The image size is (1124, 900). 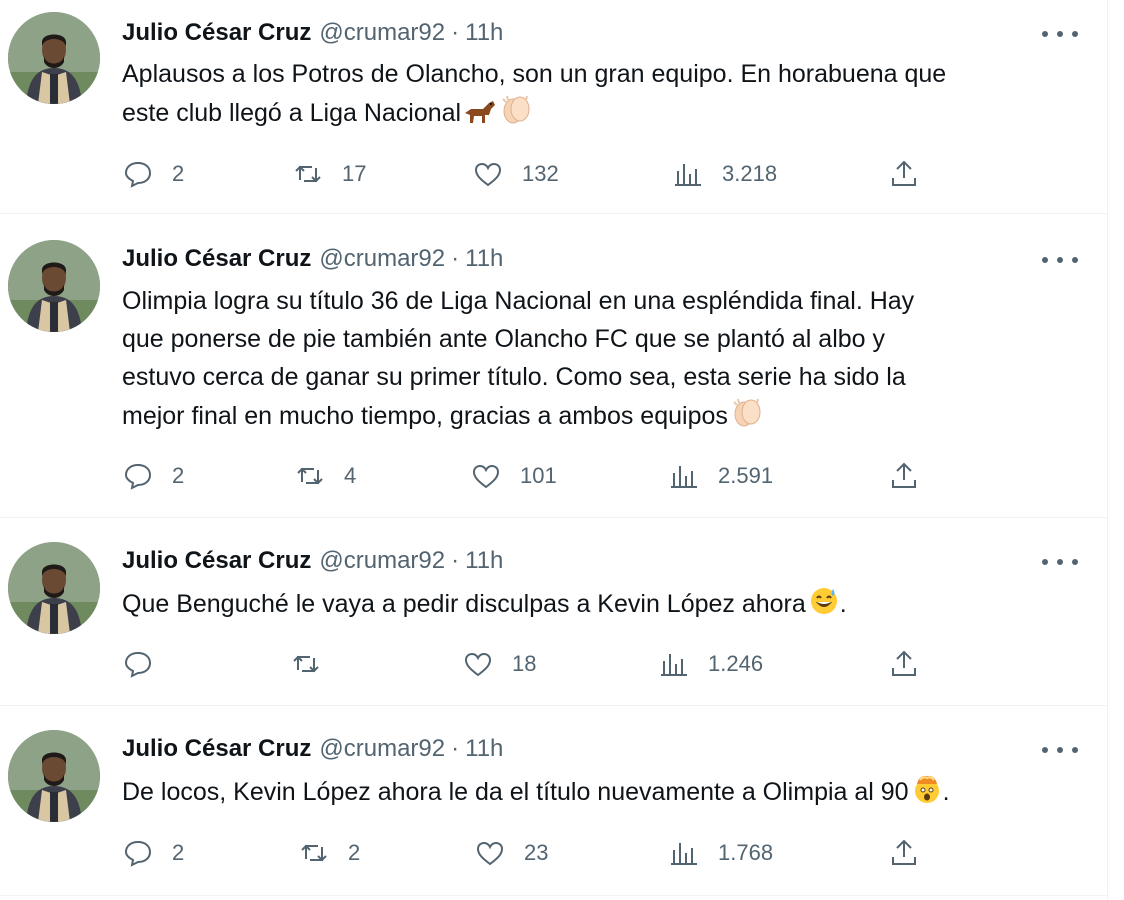 What do you see at coordinates (515, 174) in the screenshot?
I see `like-button: 132` at bounding box center [515, 174].